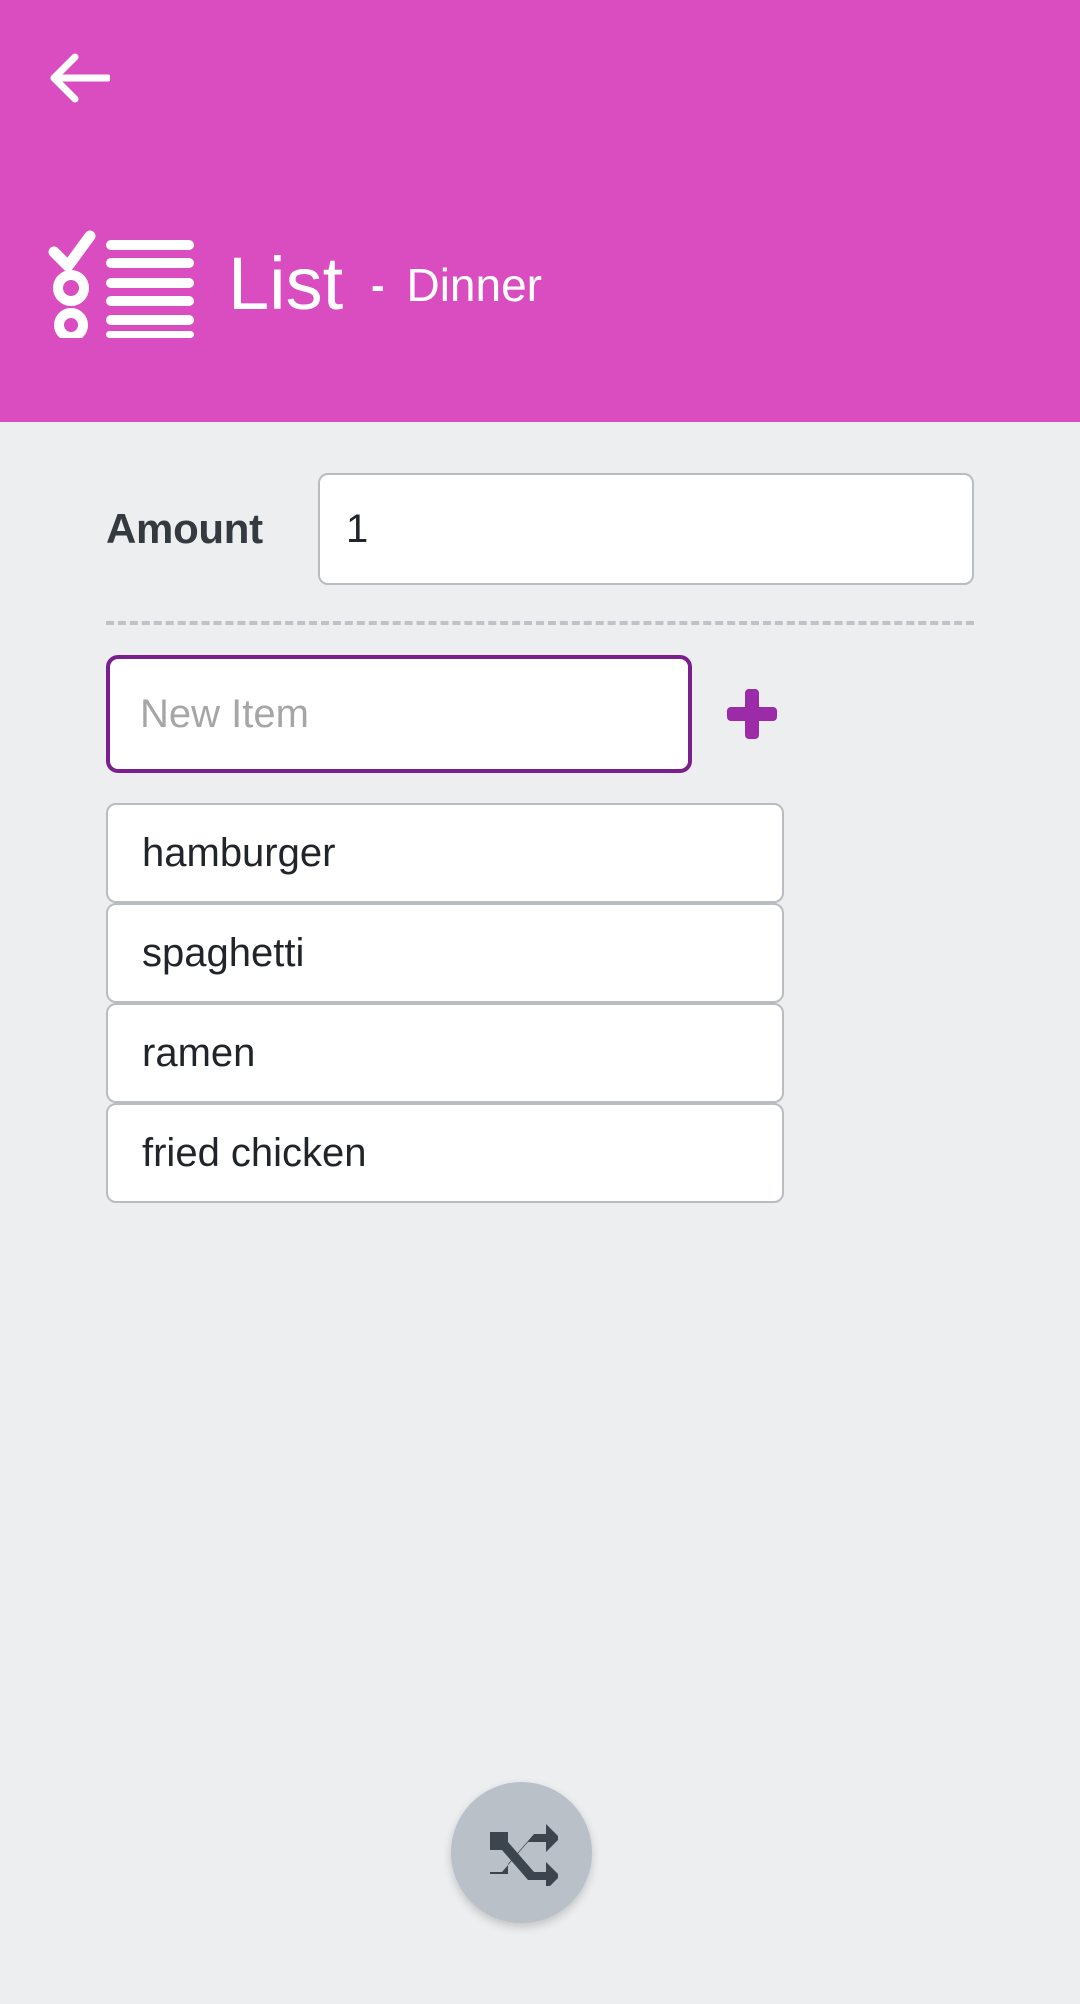 The height and width of the screenshot is (2004, 1080). Describe the element at coordinates (121, 282) in the screenshot. I see `checklist-icon` at that location.